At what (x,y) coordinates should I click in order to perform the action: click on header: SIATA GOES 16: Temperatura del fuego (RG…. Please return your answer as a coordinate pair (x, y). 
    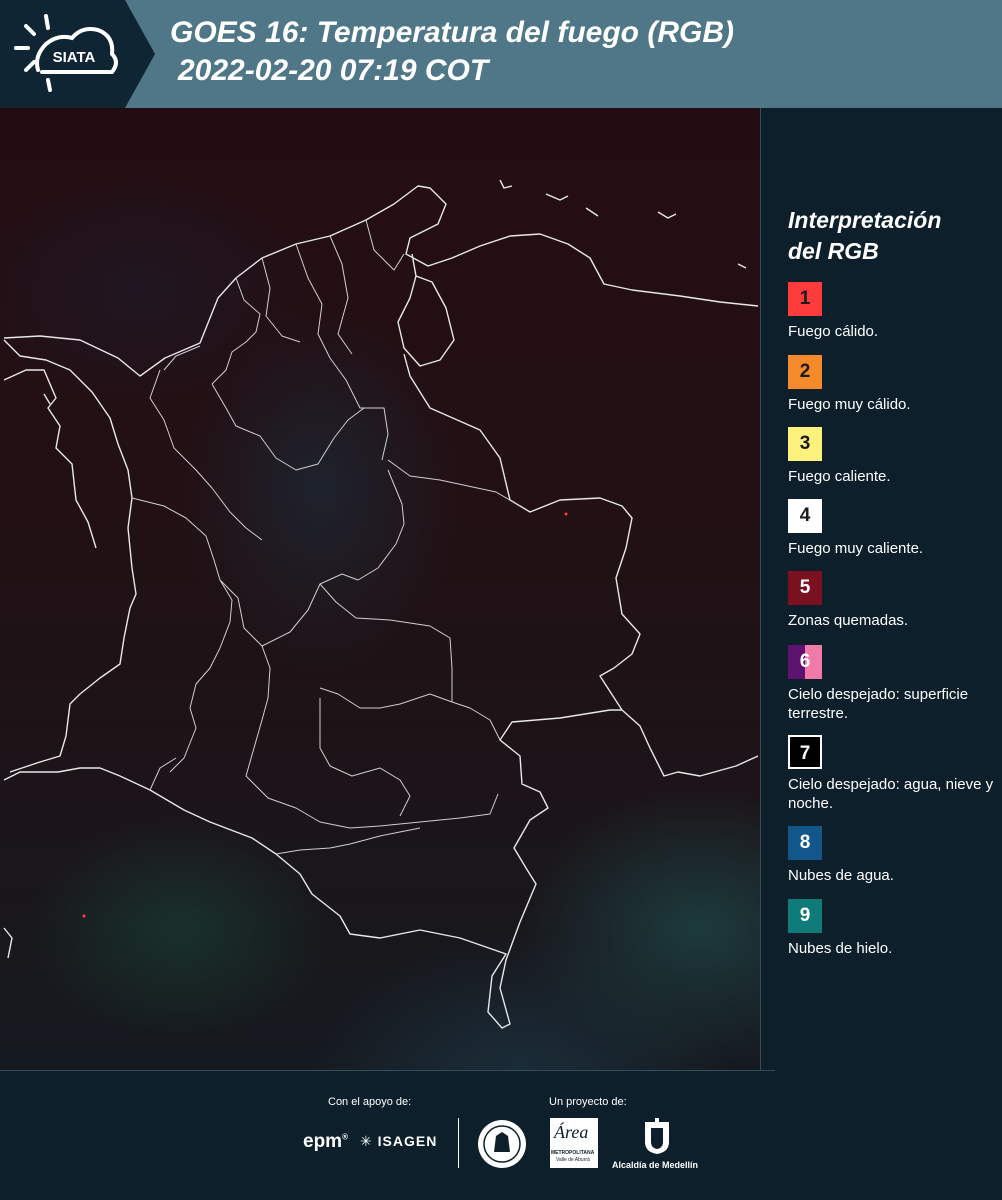
    Looking at the image, I should click on (501, 54).